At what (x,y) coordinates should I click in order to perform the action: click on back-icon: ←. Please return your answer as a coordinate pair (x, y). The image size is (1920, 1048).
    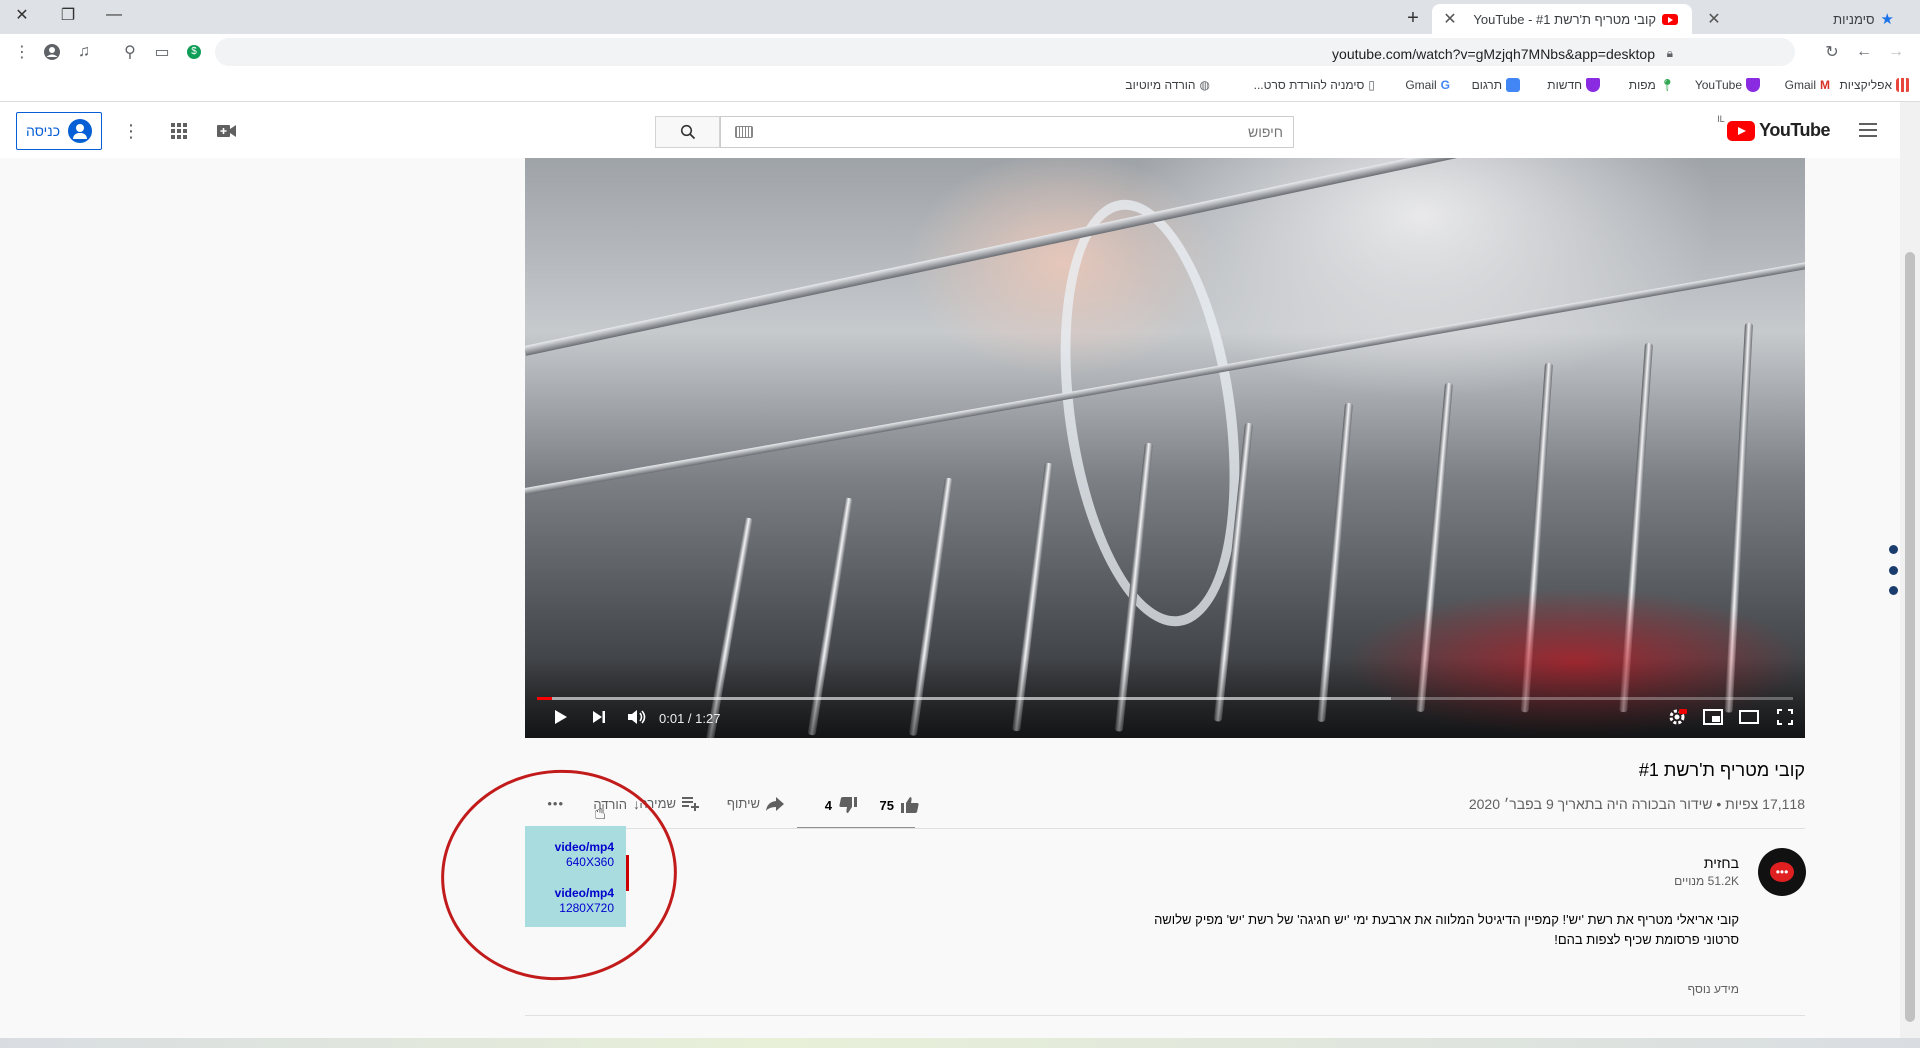
    Looking at the image, I should click on (1864, 52).